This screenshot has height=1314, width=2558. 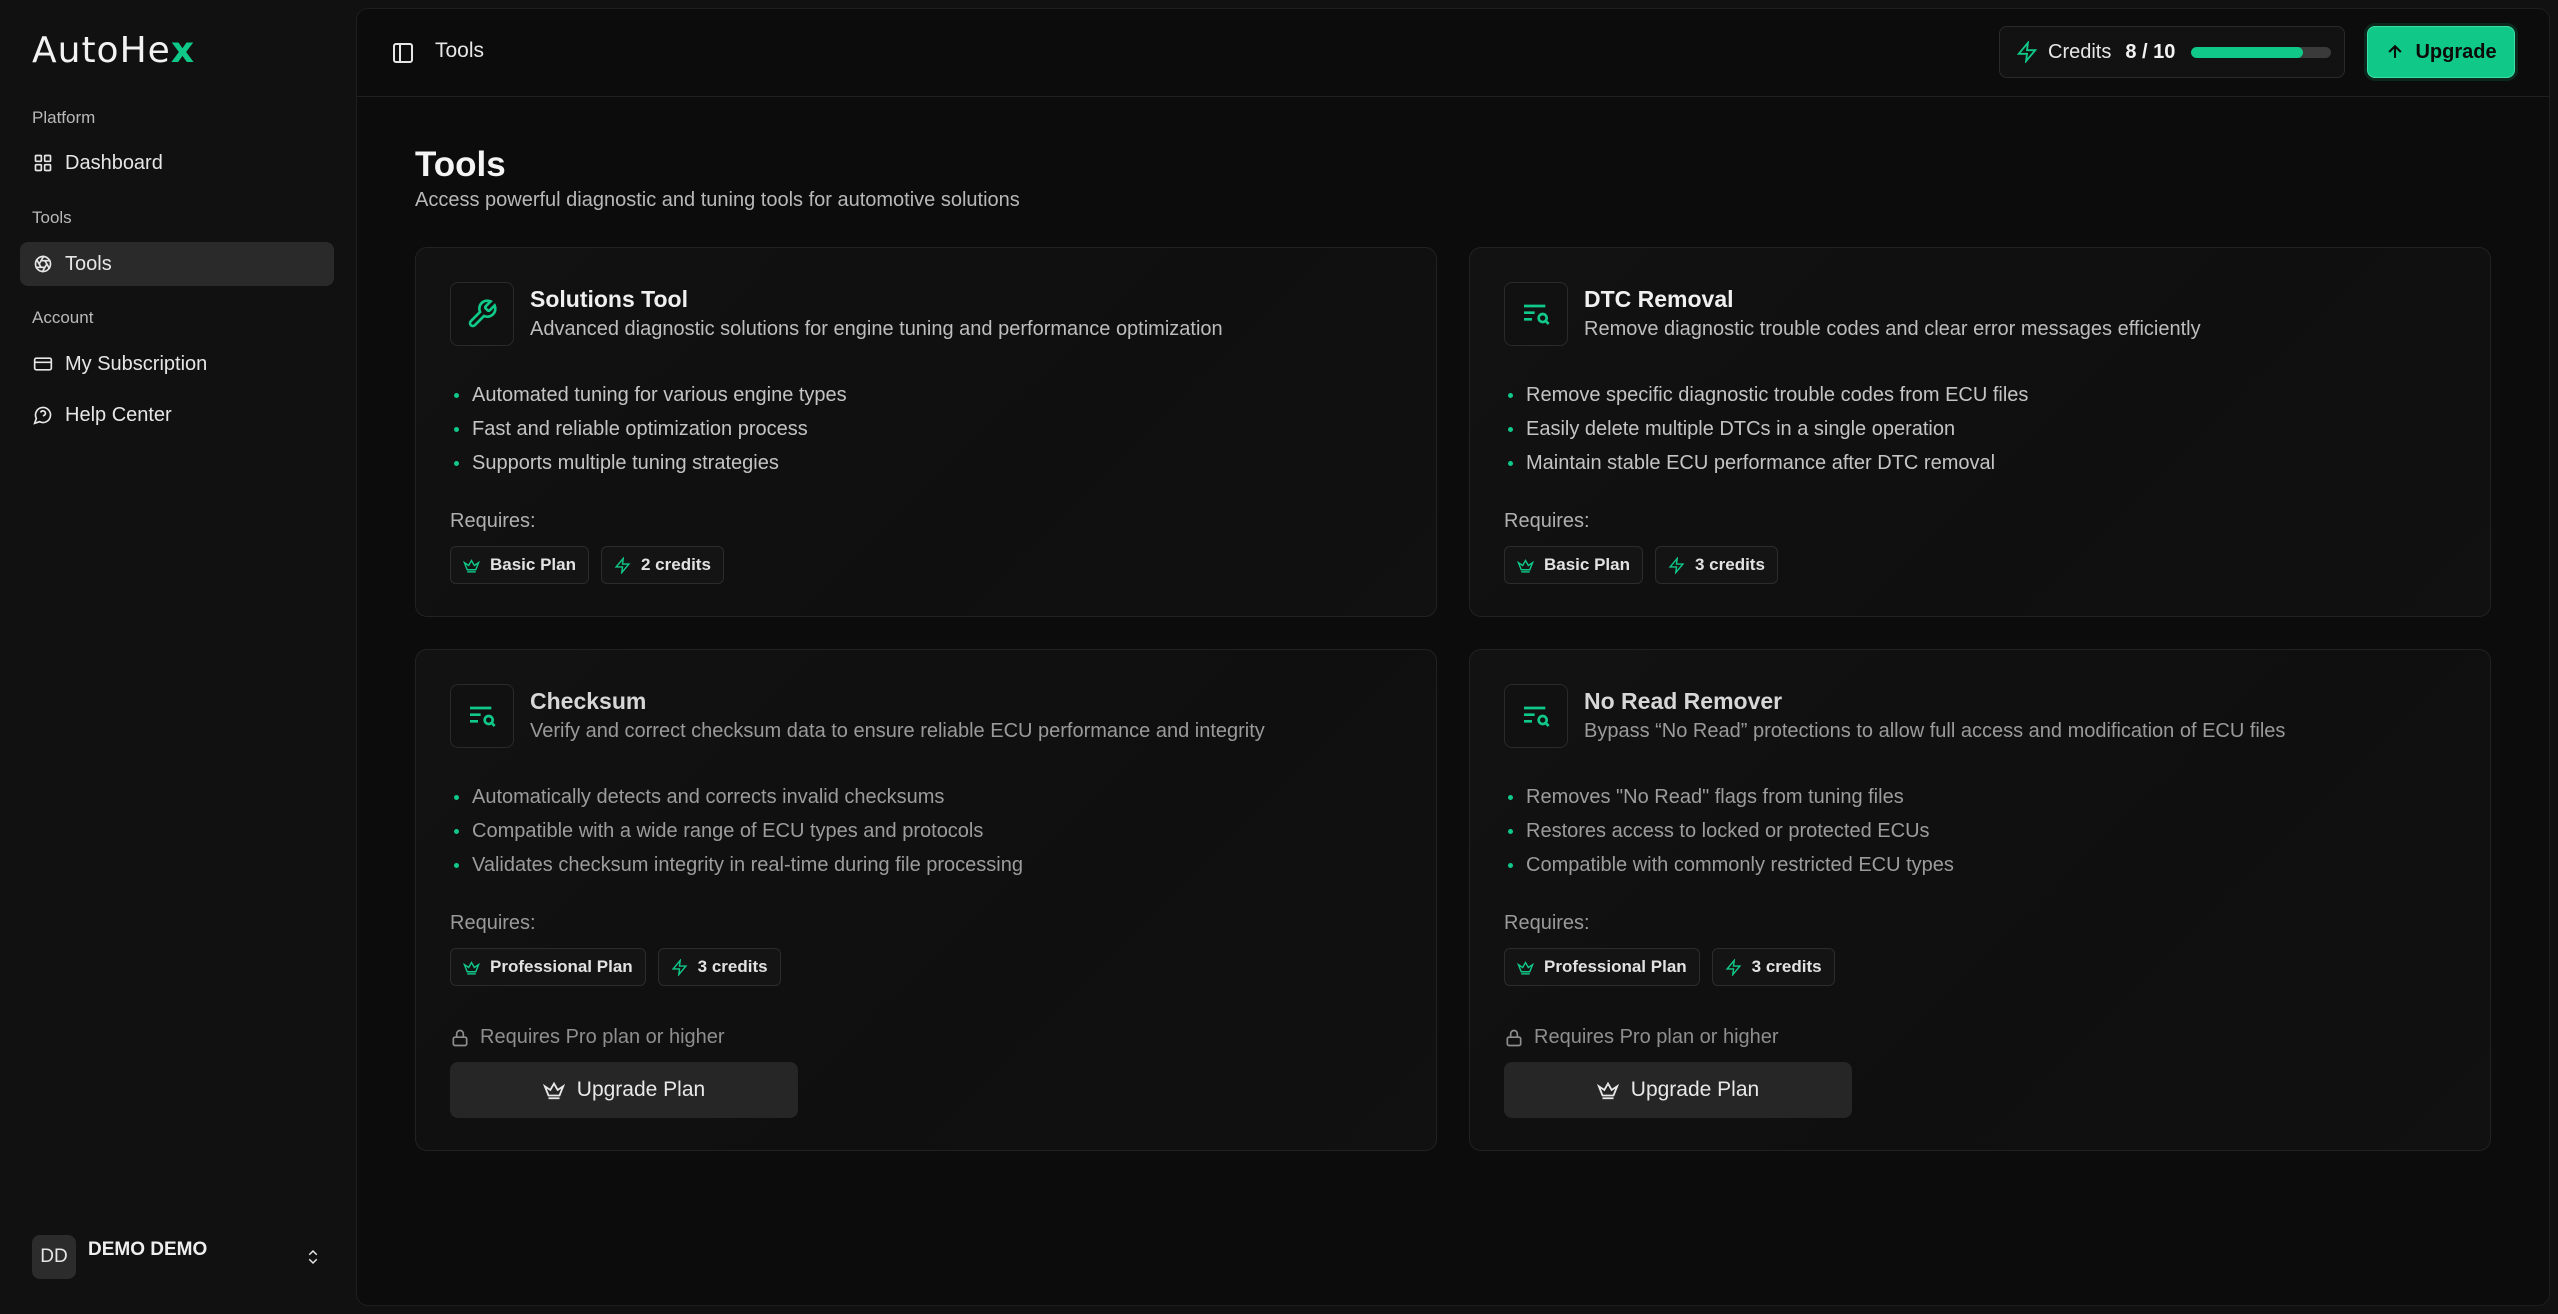 What do you see at coordinates (648, 463) in the screenshot?
I see `feature-item: Supports multiple tuning strategies` at bounding box center [648, 463].